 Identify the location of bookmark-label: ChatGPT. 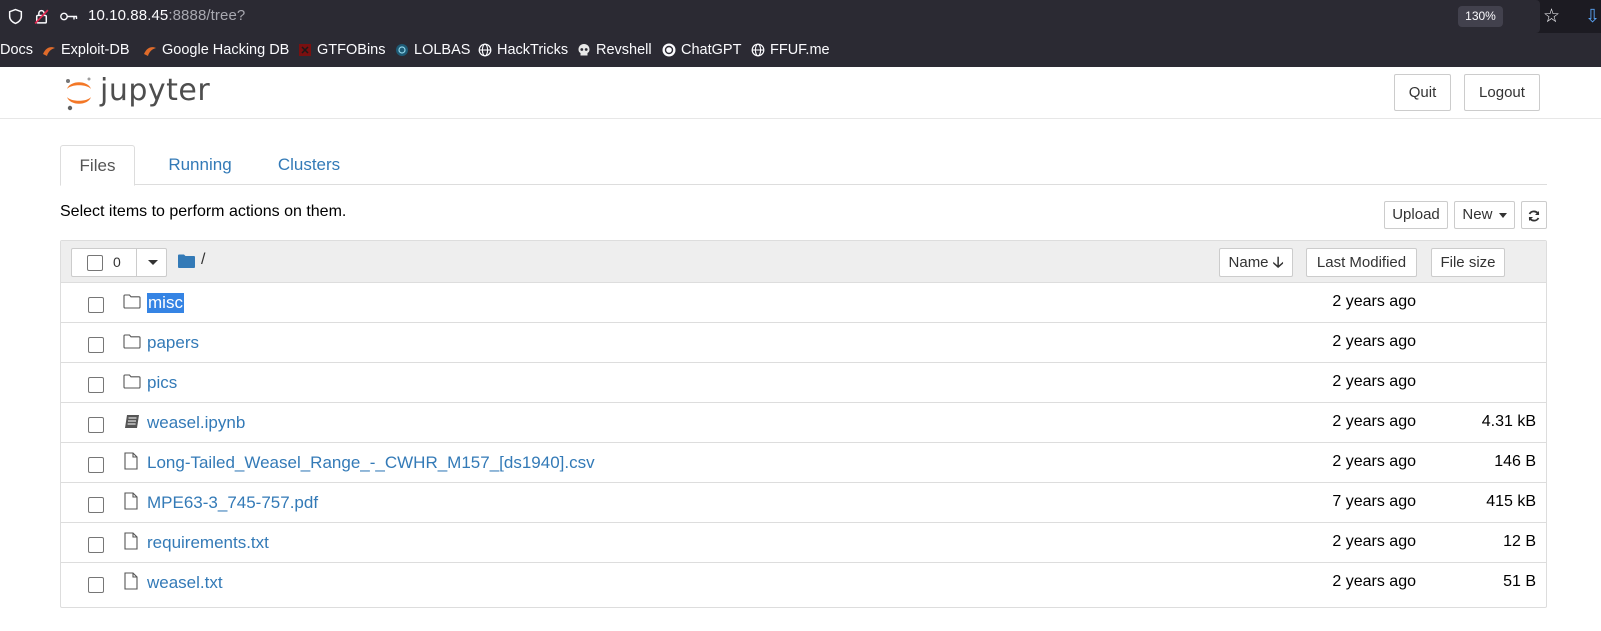
(711, 50).